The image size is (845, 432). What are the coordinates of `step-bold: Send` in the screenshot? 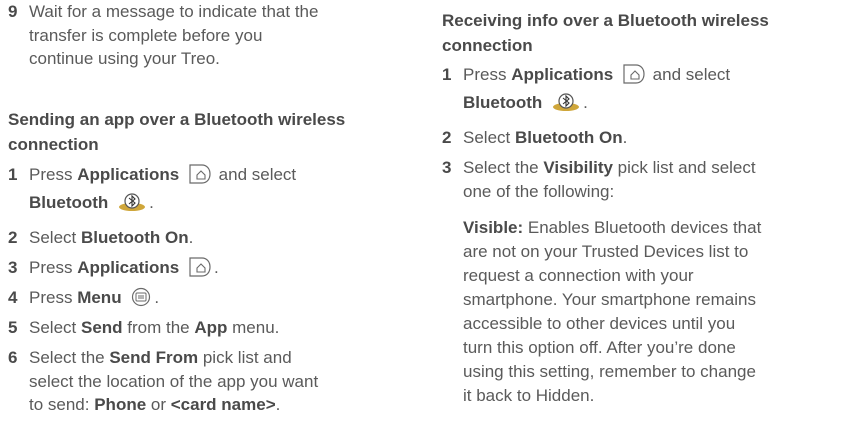 It's located at (101, 327).